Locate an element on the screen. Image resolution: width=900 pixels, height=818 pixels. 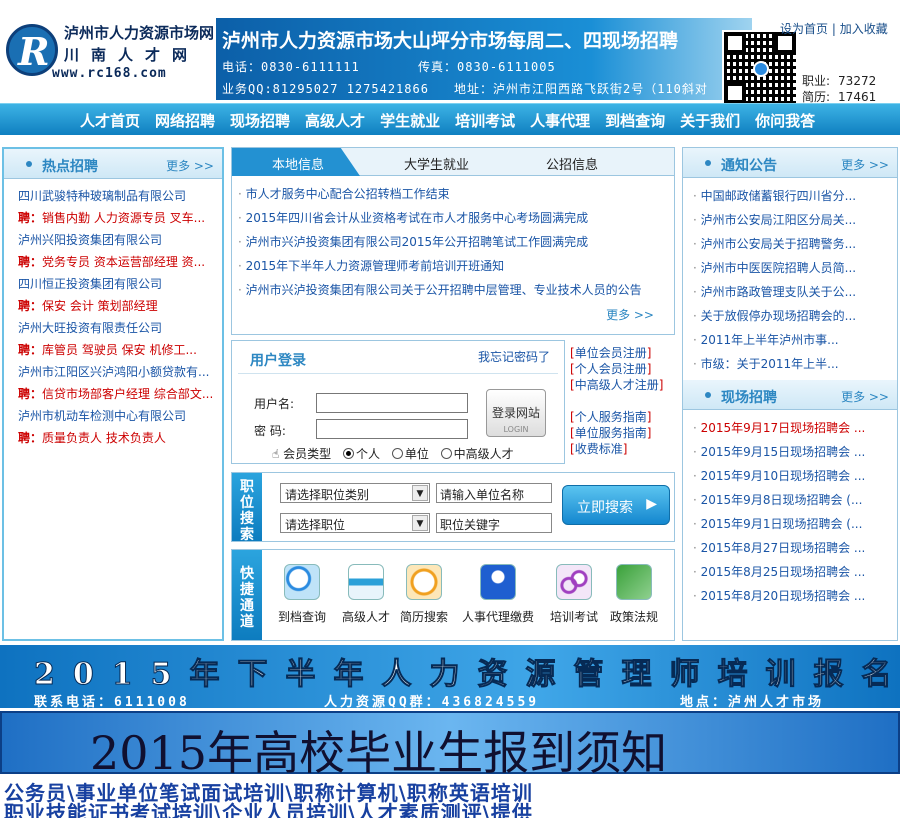
forgot-password-link: 我忘记密码了 is located at coordinates (514, 356).